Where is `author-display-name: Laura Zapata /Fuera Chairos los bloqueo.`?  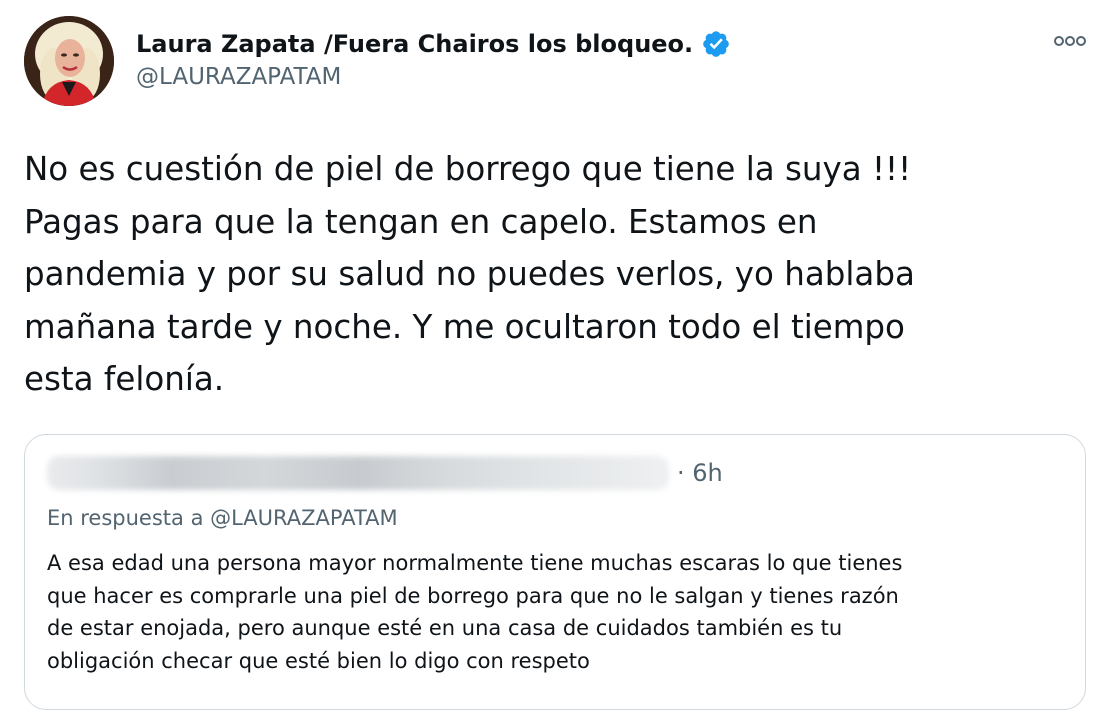
author-display-name: Laura Zapata /Fuera Chairos los bloqueo. is located at coordinates (414, 44).